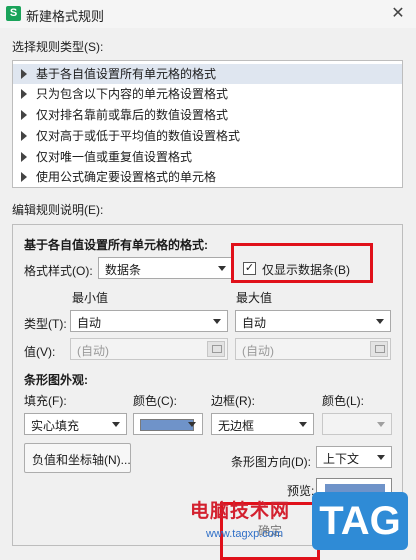 This screenshot has height=560, width=416. What do you see at coordinates (45, 324) in the screenshot?
I see `type-label: 类型(T):` at bounding box center [45, 324].